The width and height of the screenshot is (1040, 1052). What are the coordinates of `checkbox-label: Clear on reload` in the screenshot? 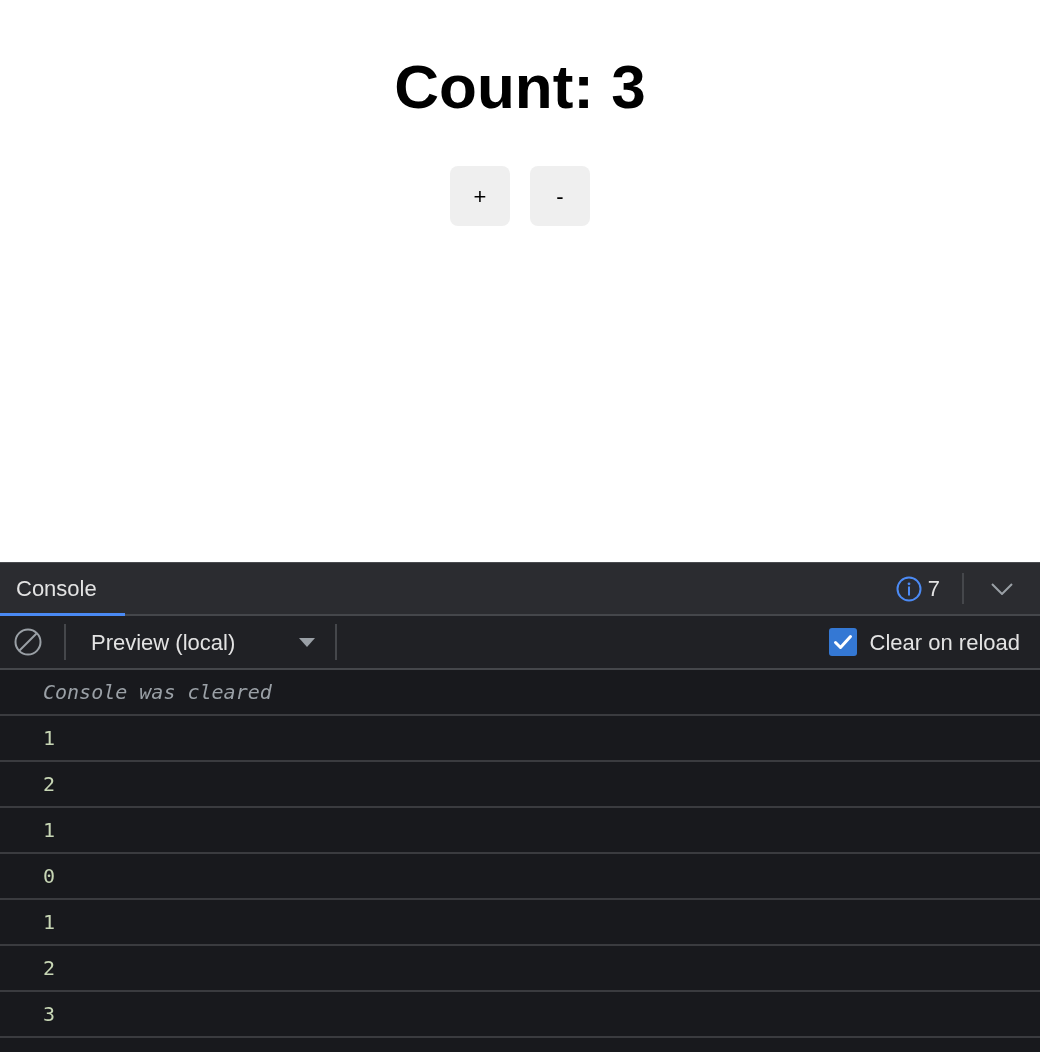 It's located at (944, 642).